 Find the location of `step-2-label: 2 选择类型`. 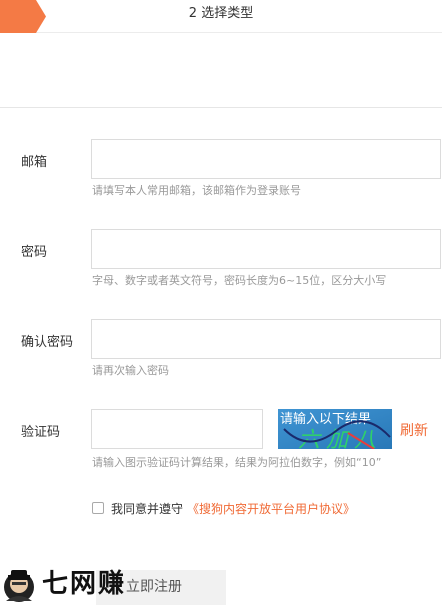

step-2-label: 2 选择类型 is located at coordinates (221, 13).